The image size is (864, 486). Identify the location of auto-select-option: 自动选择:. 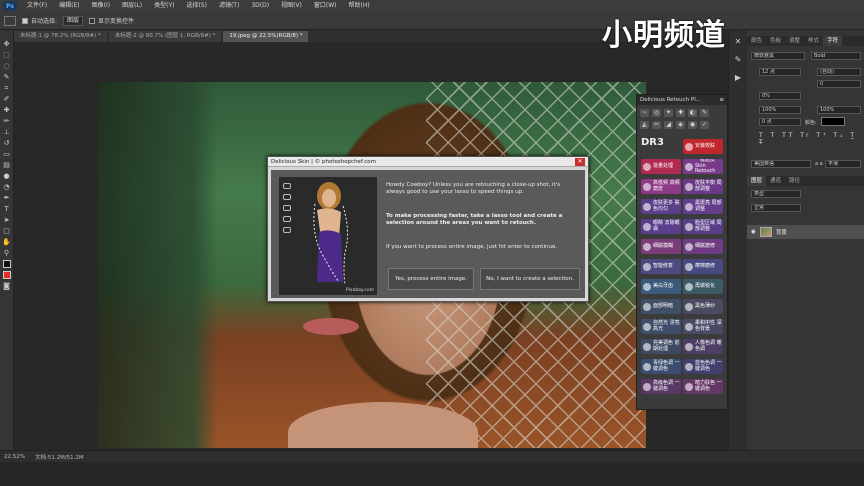
(39, 20).